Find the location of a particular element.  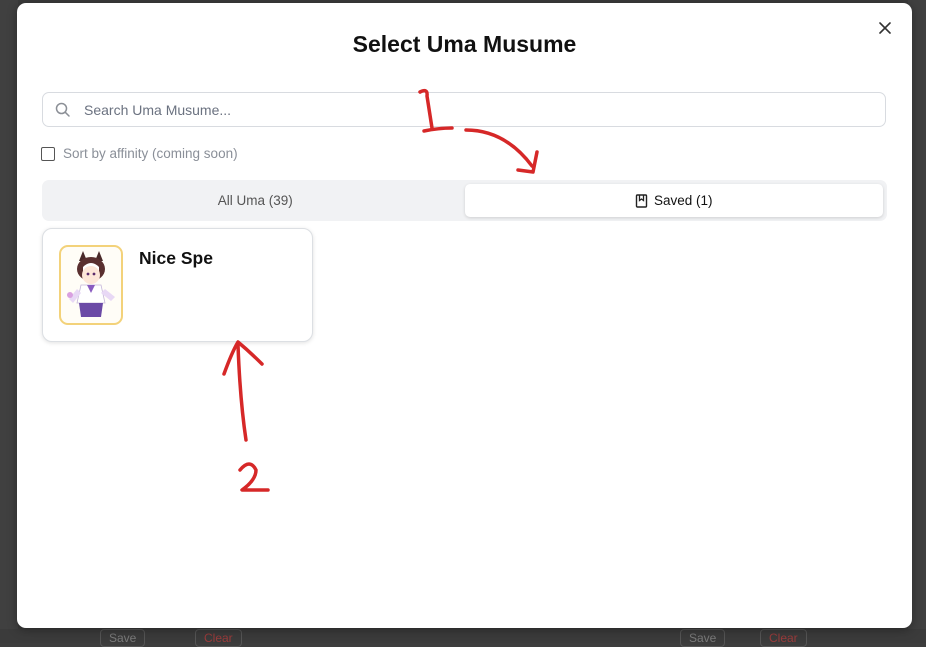

tab-bar: All Uma (39) Saved (1) is located at coordinates (464, 200).